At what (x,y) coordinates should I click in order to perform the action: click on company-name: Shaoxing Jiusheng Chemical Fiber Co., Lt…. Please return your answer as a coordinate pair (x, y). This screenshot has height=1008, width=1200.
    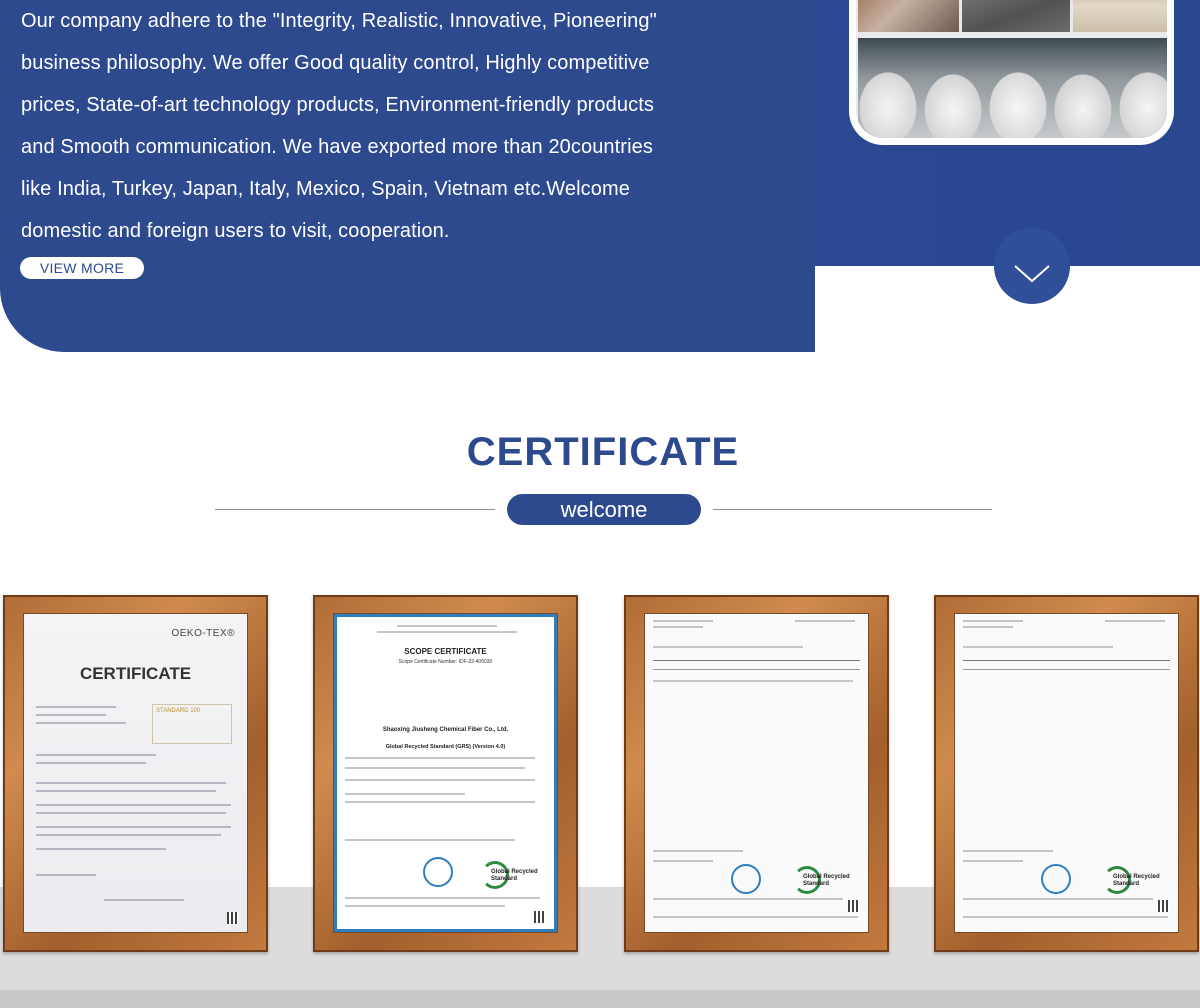
    Looking at the image, I should click on (445, 730).